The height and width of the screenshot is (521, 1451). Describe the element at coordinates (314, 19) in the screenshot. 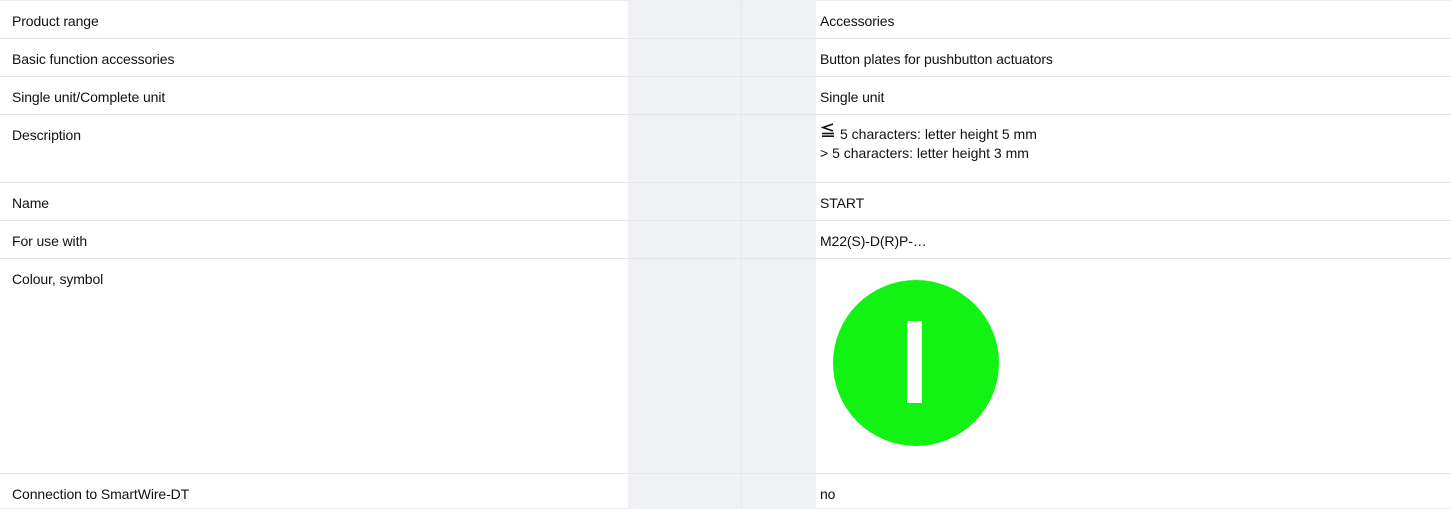

I see `row-label-cell: Product range` at that location.